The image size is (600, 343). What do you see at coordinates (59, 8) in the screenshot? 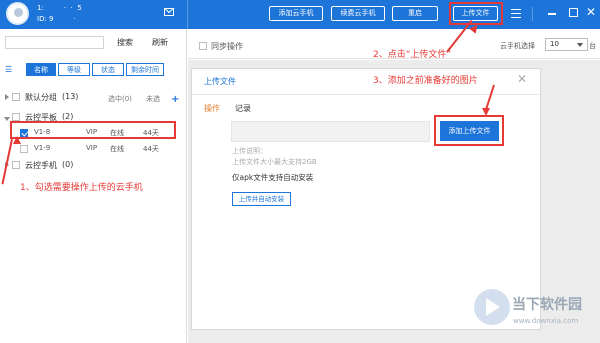
I see `user-name: 1: · · 5` at bounding box center [59, 8].